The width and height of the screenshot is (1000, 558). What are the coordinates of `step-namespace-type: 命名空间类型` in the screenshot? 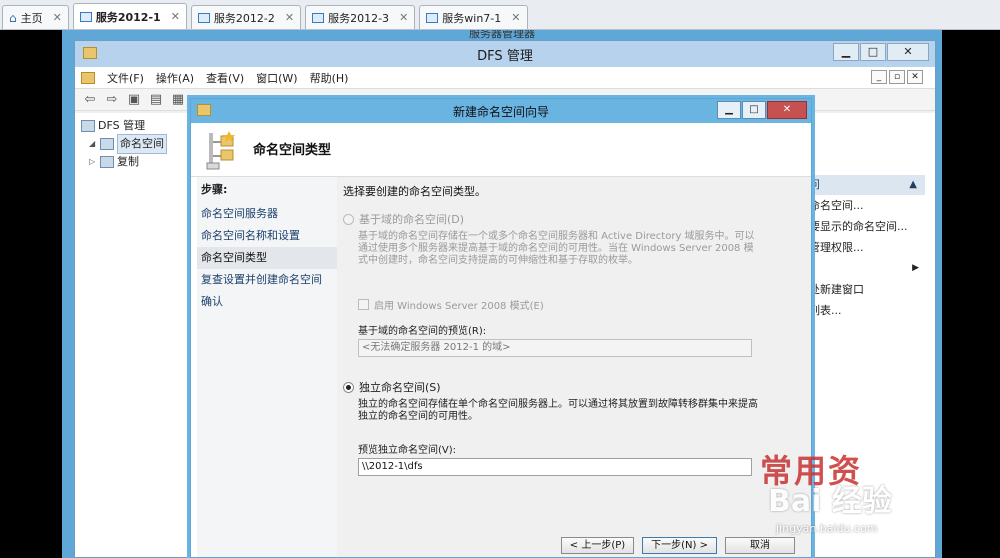 It's located at (267, 258).